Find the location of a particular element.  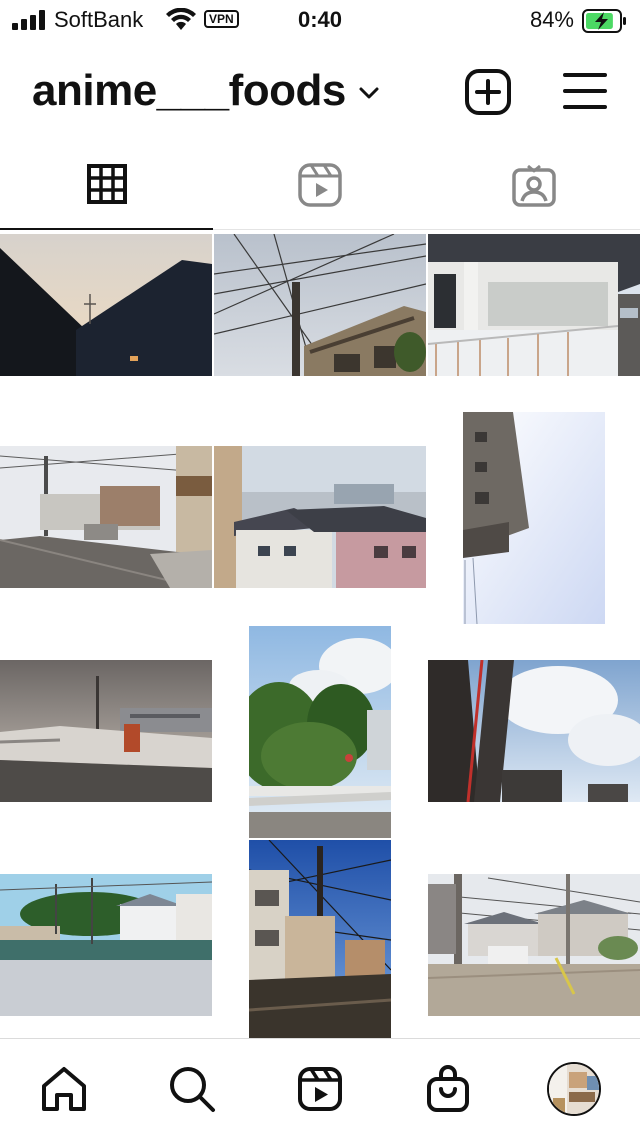

home-icon is located at coordinates (64, 1089).